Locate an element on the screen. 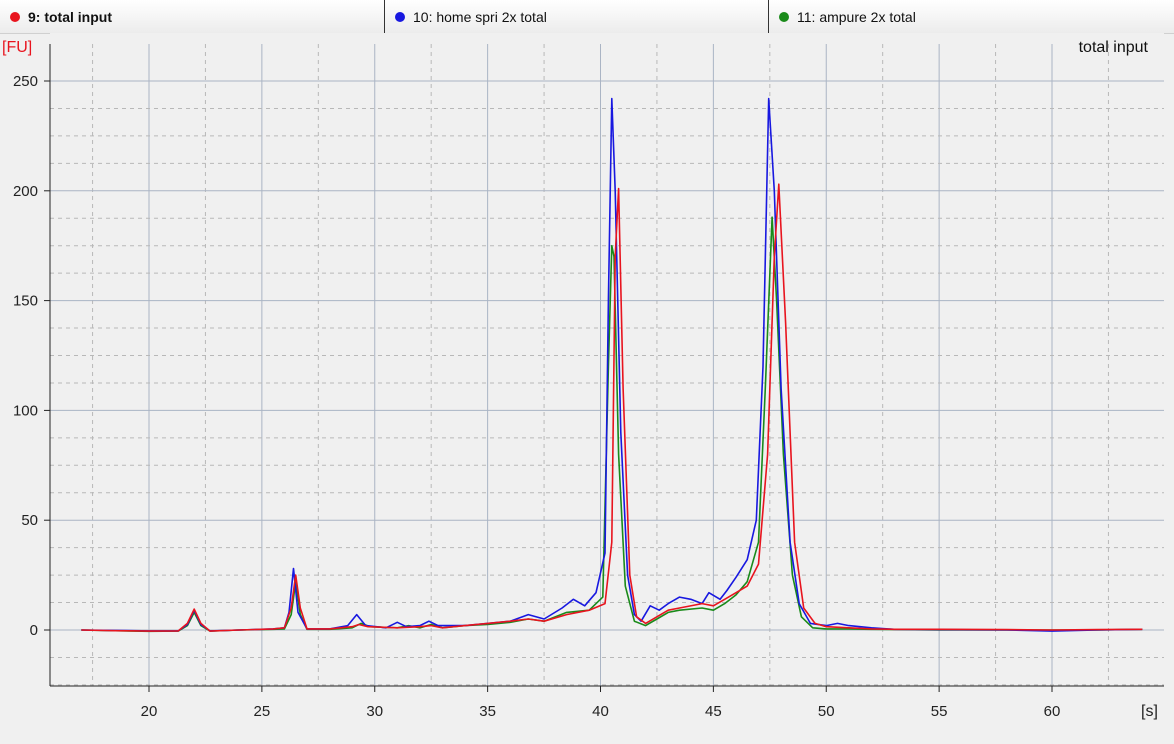  x-tick-label: 60 is located at coordinates (1052, 711).